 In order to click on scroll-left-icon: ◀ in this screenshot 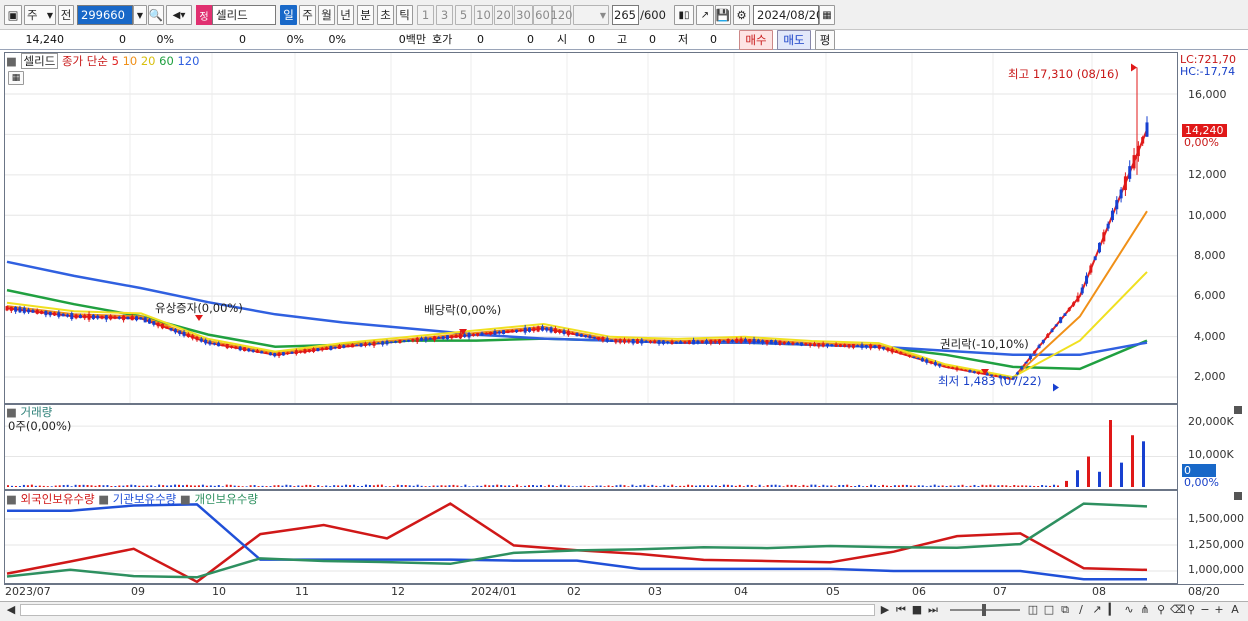, I will do `click(11, 610)`.